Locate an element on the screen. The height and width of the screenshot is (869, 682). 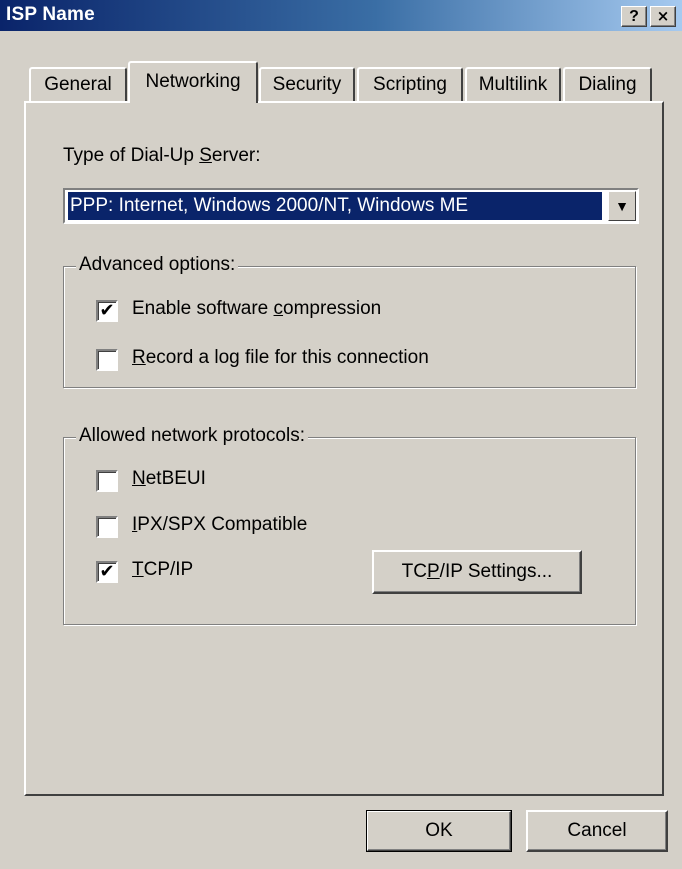
tab-dialing: Dialing is located at coordinates (607, 84).